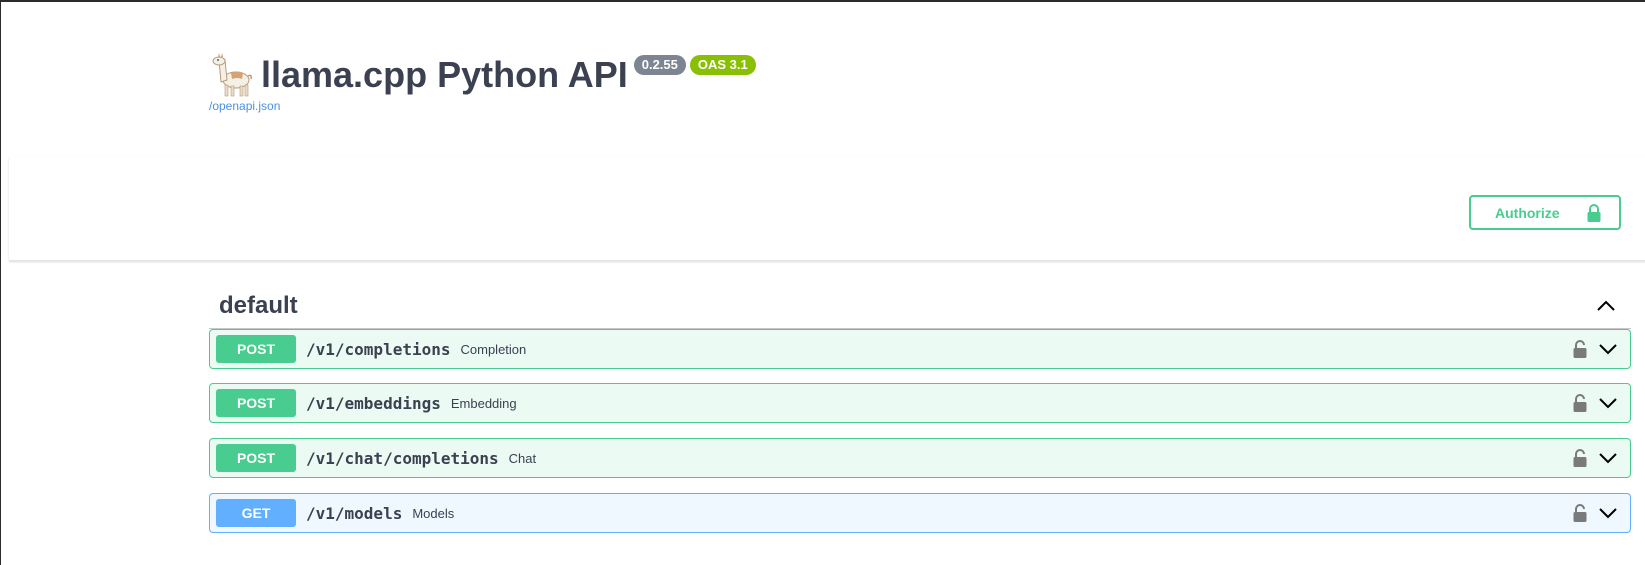  Describe the element at coordinates (1606, 306) in the screenshot. I see `chevron-up-icon` at that location.